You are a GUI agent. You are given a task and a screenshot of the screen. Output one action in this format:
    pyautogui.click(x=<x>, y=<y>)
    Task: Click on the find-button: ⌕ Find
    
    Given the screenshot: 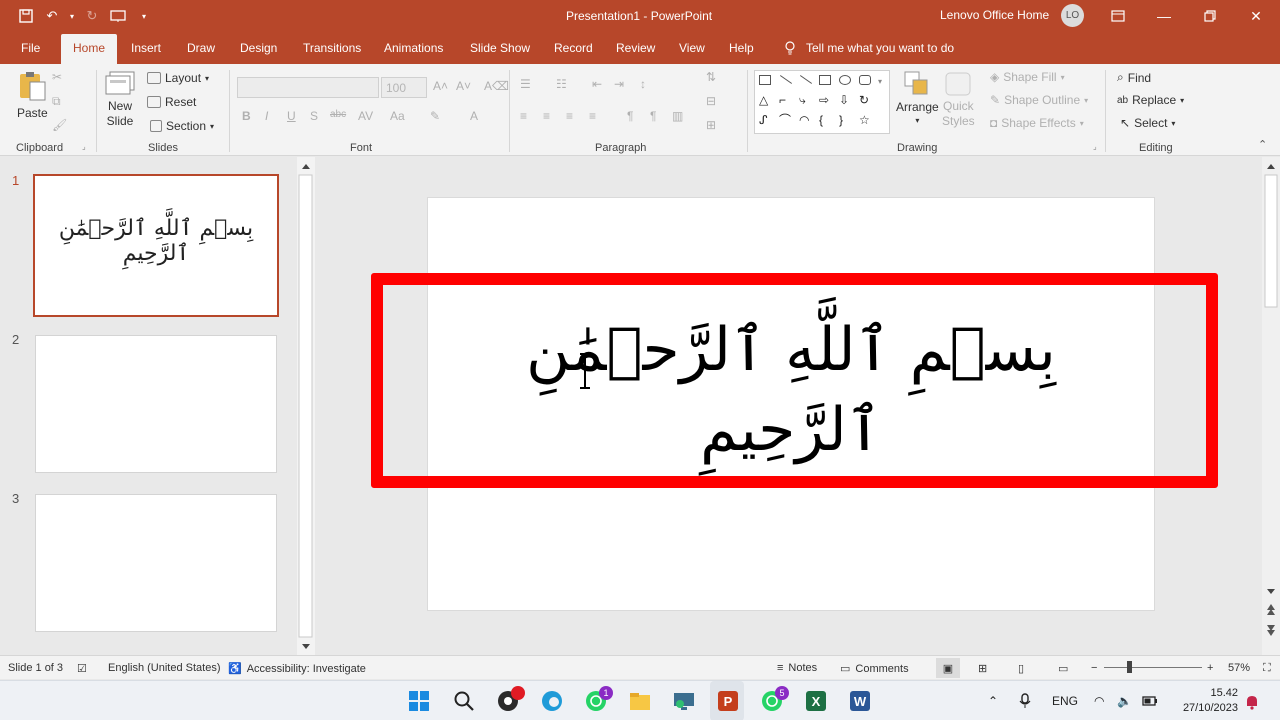 What is the action you would take?
    pyautogui.click(x=1134, y=77)
    